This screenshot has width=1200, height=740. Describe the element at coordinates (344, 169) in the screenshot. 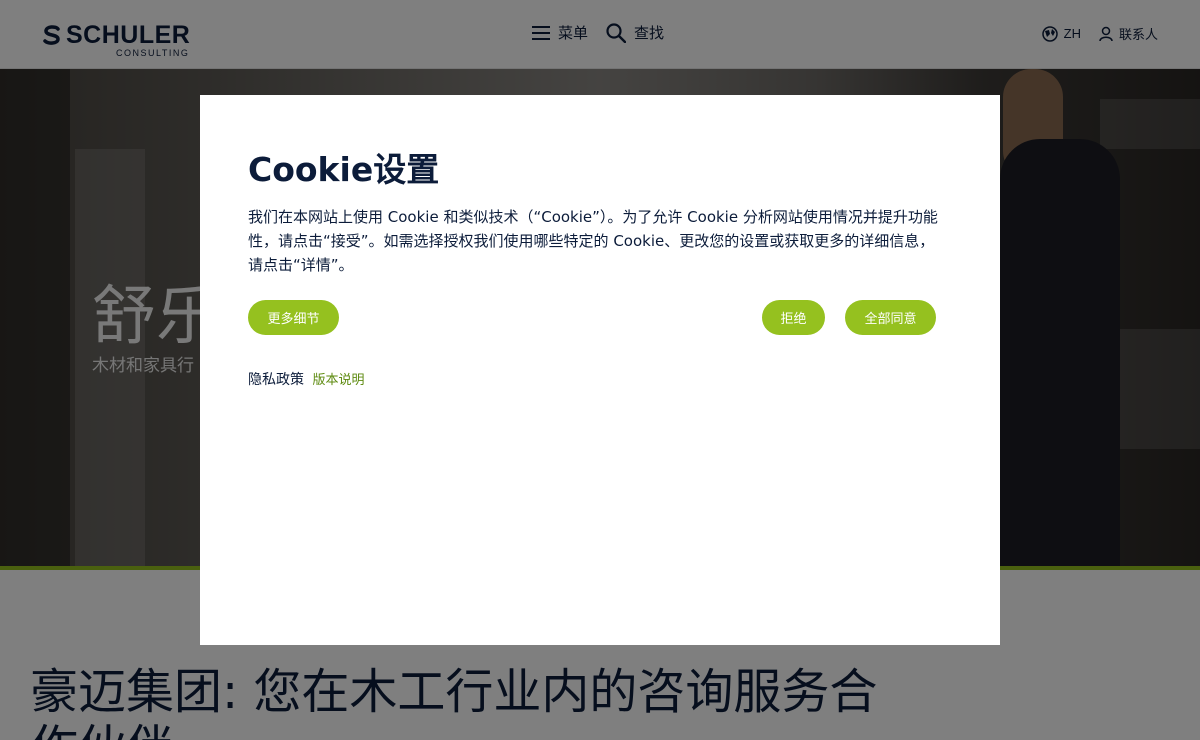

I see `dialog-title: Cookie设置` at that location.